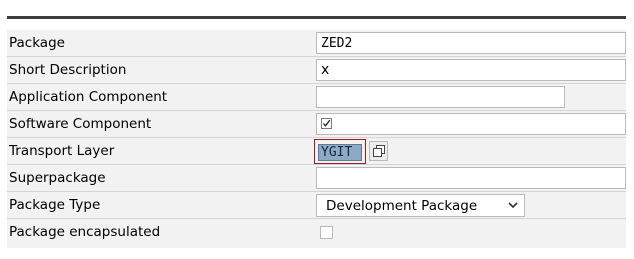 The height and width of the screenshot is (259, 634). Describe the element at coordinates (402, 206) in the screenshot. I see `package-type-value: Development Package` at that location.